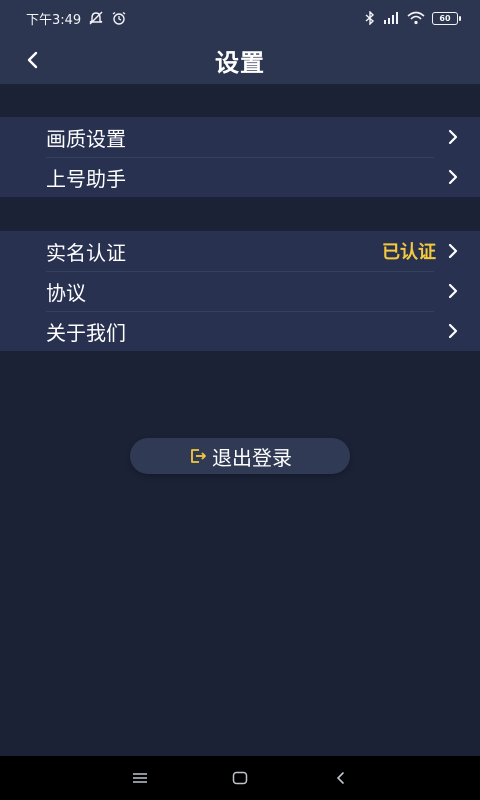 The height and width of the screenshot is (800, 480). I want to click on verified-status: 已认证, so click(409, 252).